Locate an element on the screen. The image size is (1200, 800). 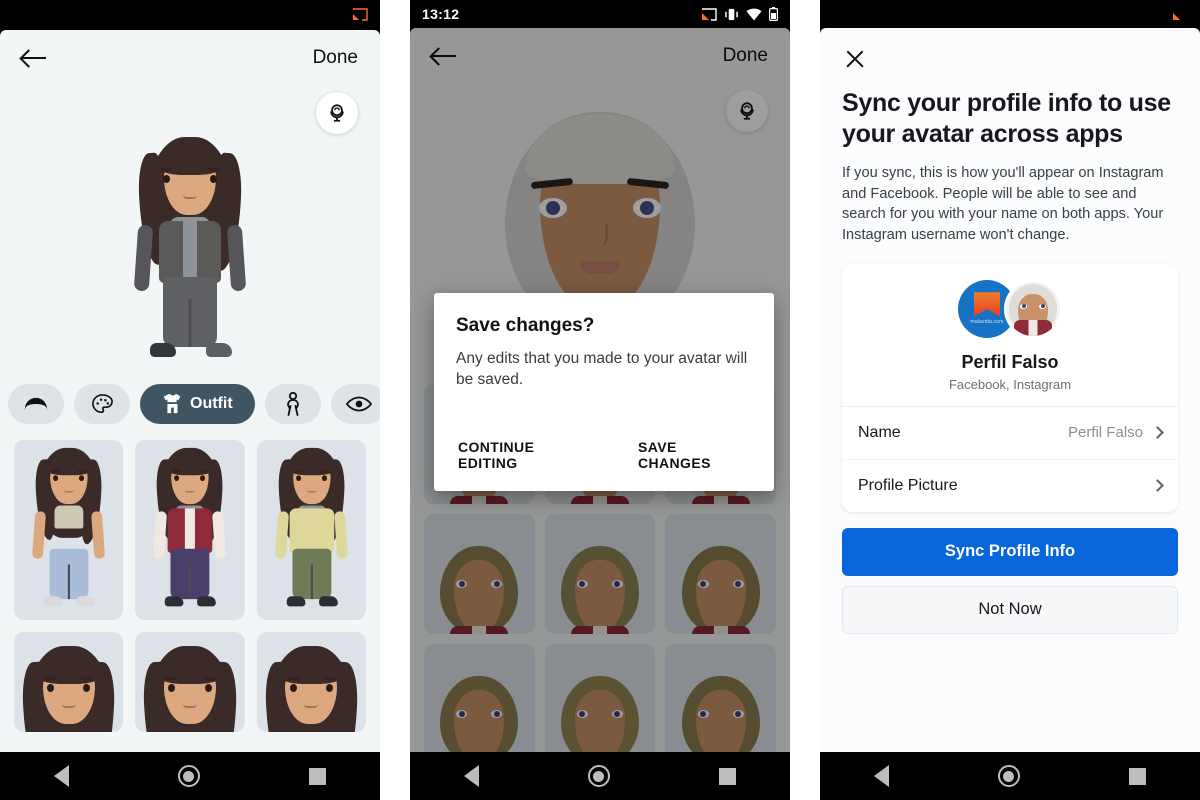
wifi-icon is located at coordinates (754, 14).